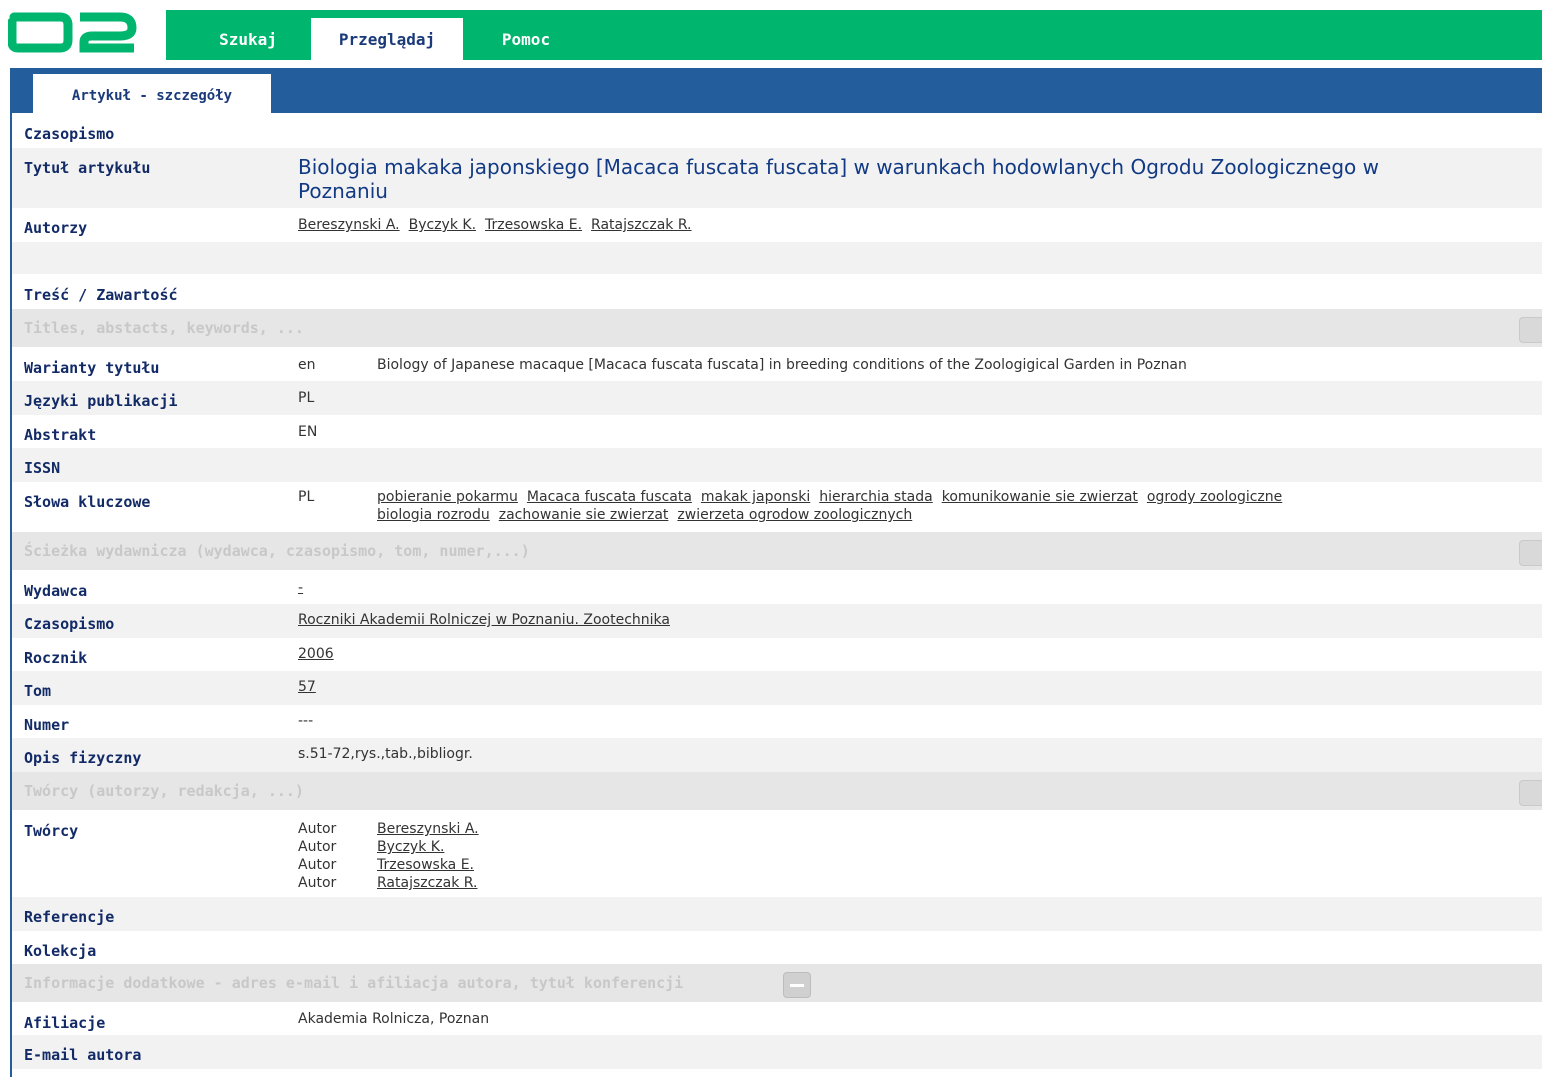 This screenshot has height=1077, width=1542. What do you see at coordinates (777, 291) in the screenshot?
I see `row-content: Treść / Zawartość` at bounding box center [777, 291].